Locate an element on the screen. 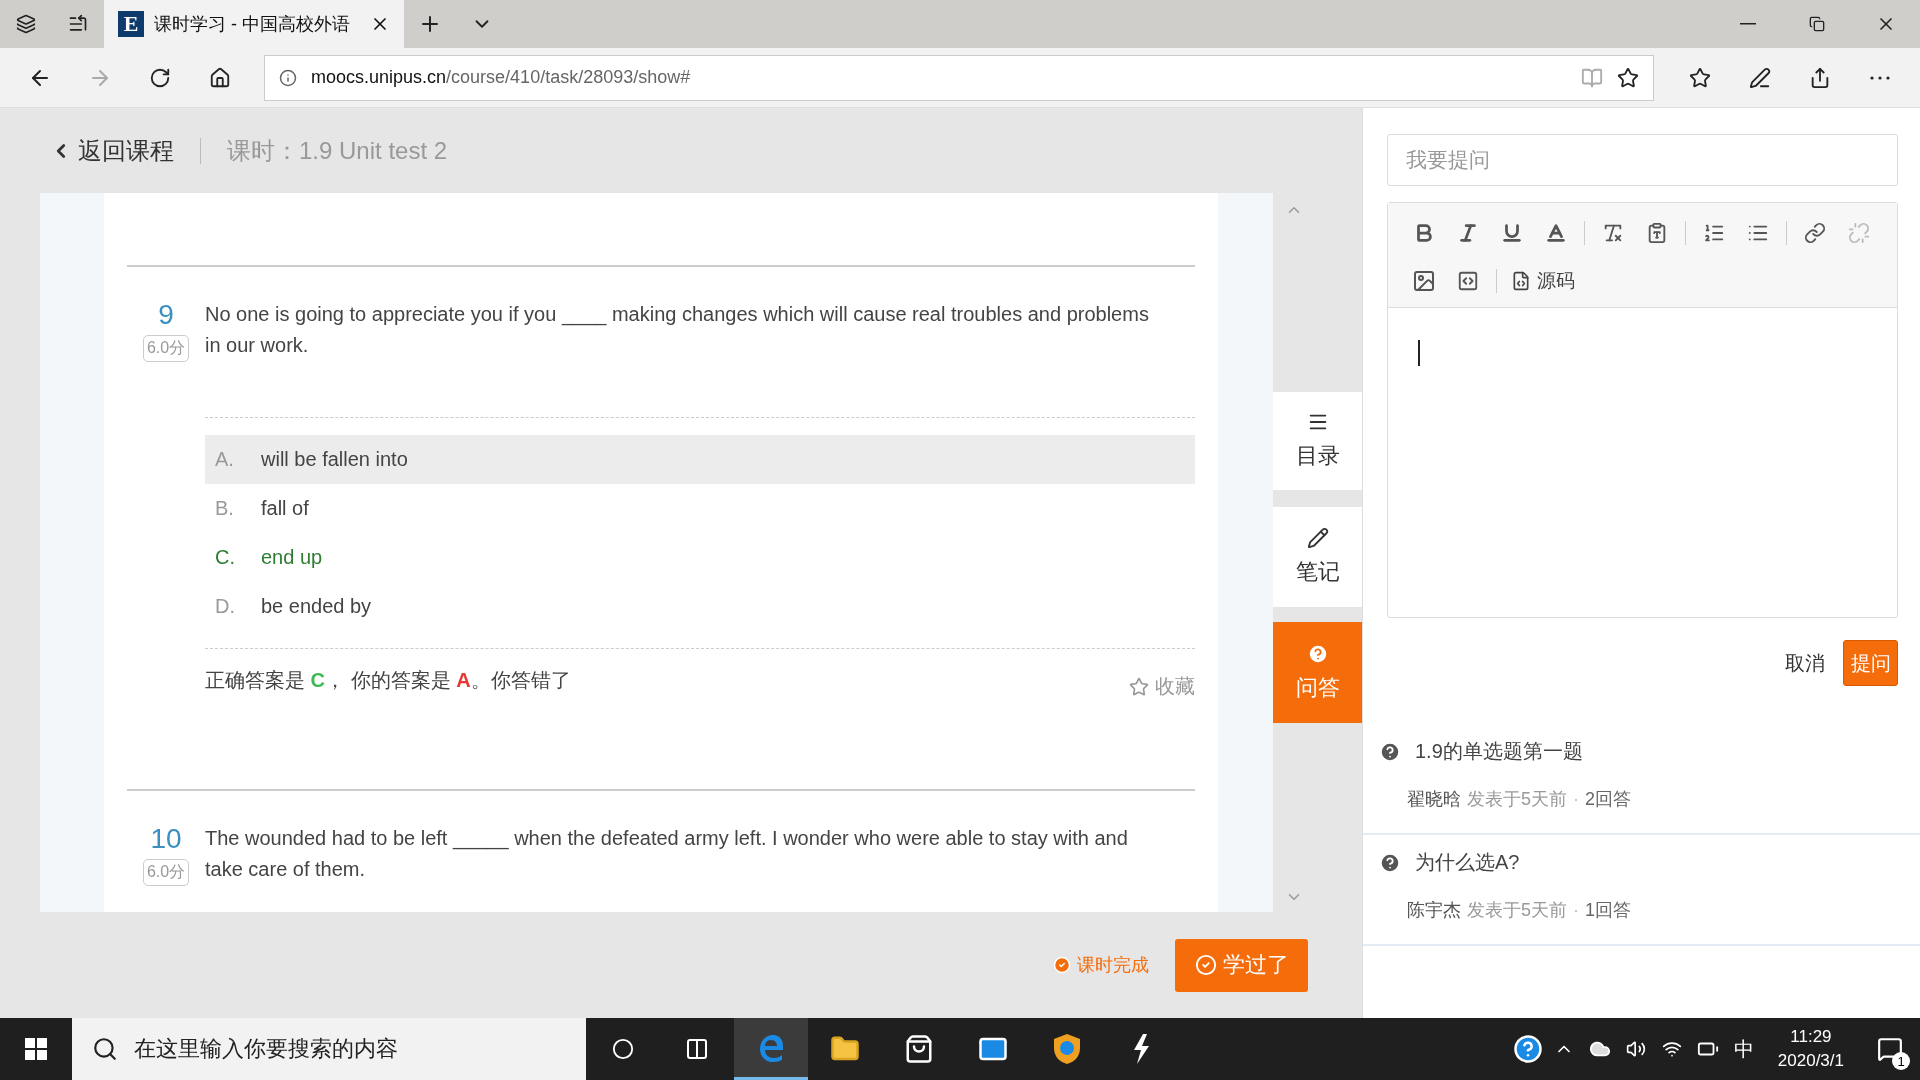 The image size is (1920, 1080). site-logo-icon: E is located at coordinates (131, 24).